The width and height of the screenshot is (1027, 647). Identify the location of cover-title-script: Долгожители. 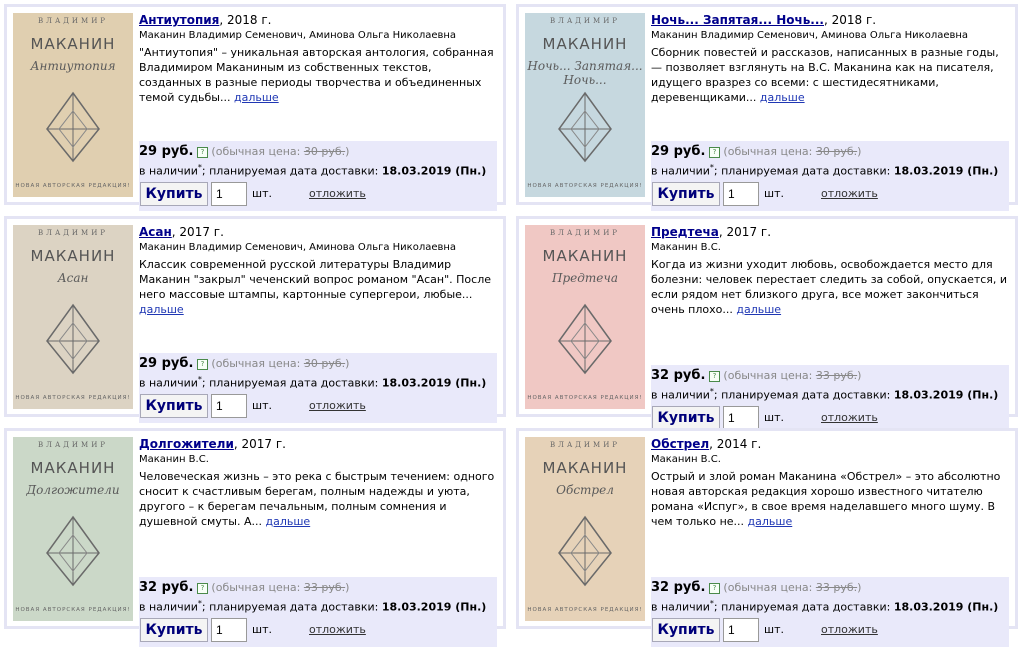
(73, 490).